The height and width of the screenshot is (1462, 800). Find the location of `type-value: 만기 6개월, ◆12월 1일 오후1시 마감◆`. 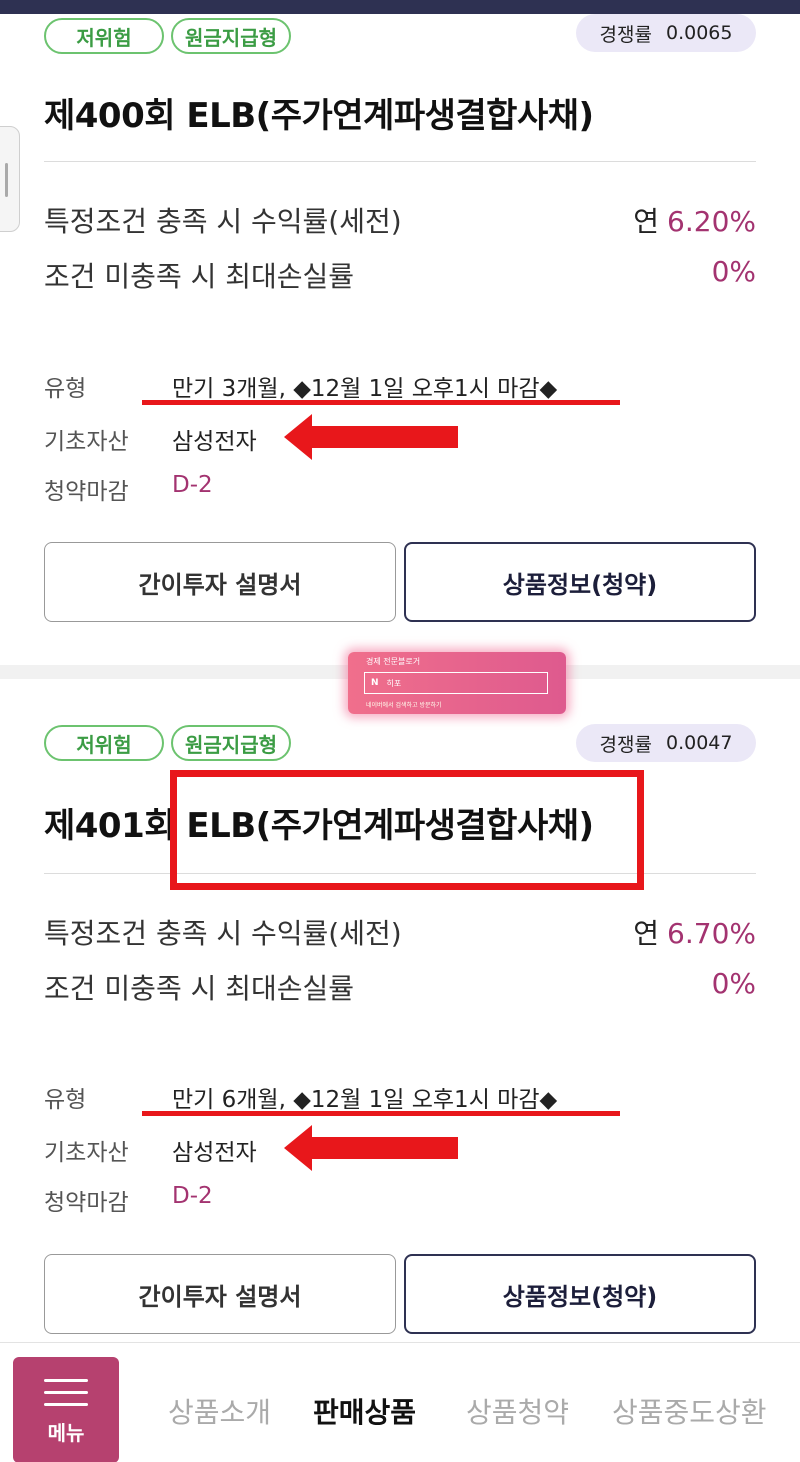

type-value: 만기 6개월, ◆12월 1일 오후1시 마감◆ is located at coordinates (365, 1100).